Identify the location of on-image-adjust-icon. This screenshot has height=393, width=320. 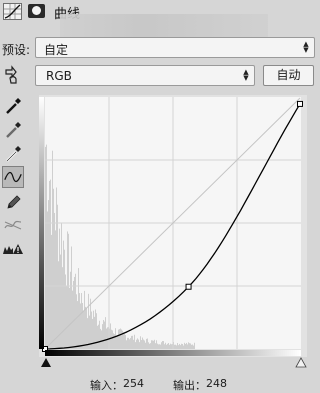
(13, 75).